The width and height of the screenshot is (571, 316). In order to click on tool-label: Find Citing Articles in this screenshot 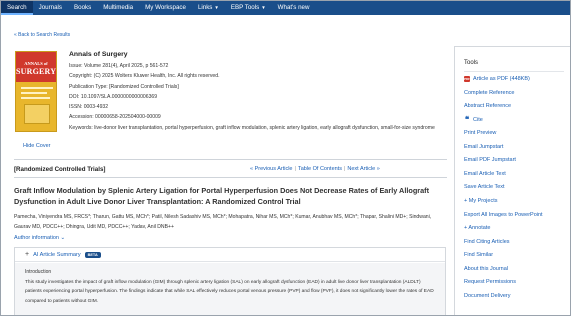, I will do `click(487, 241)`.